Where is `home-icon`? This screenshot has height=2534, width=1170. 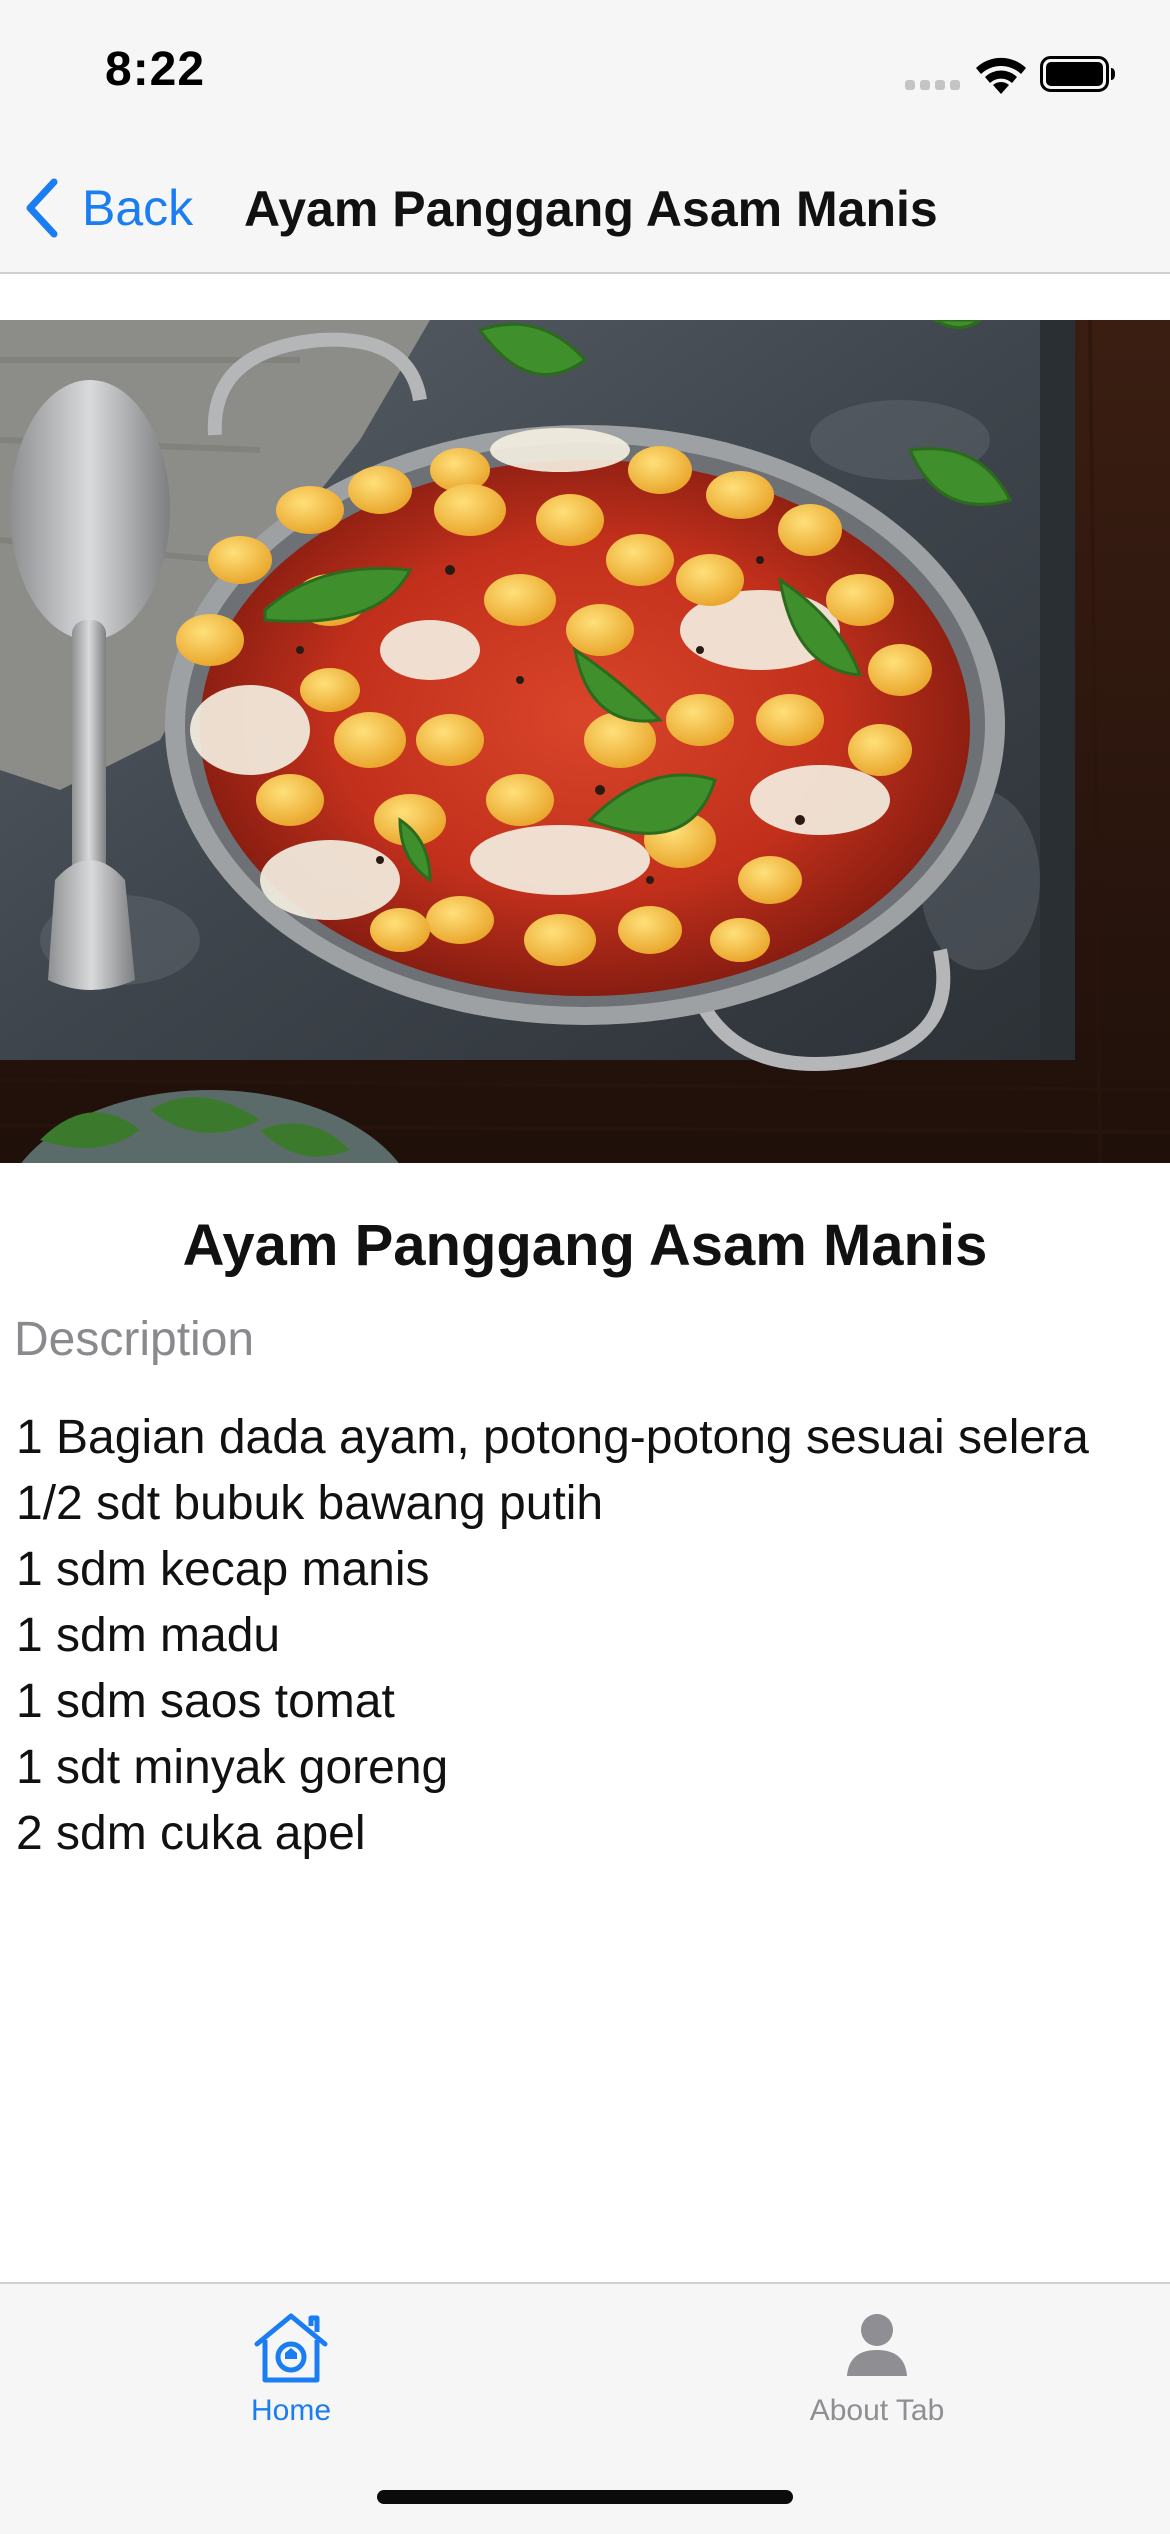
home-icon is located at coordinates (291, 2348).